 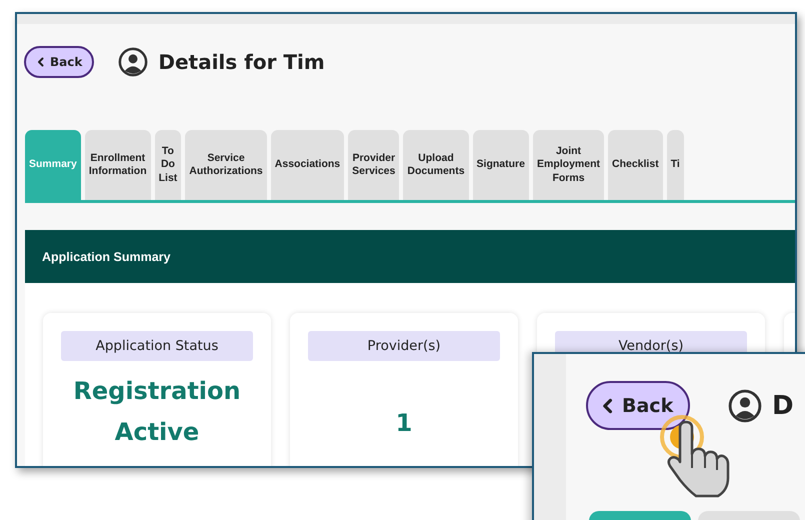 What do you see at coordinates (568, 165) in the screenshot?
I see `tab: Joint Employment Forms` at bounding box center [568, 165].